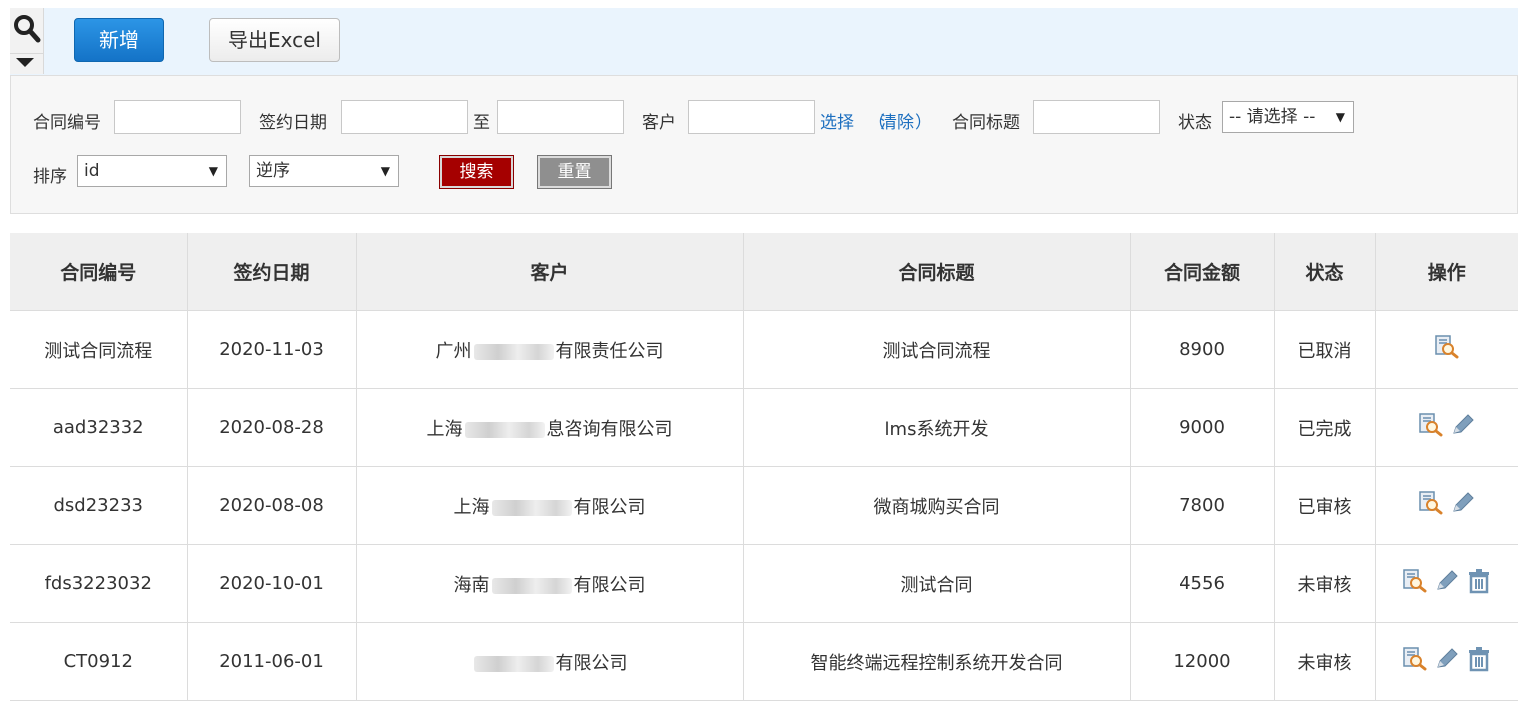 This screenshot has height=701, width=1526. Describe the element at coordinates (476, 172) in the screenshot. I see `search-button: 搜索` at that location.